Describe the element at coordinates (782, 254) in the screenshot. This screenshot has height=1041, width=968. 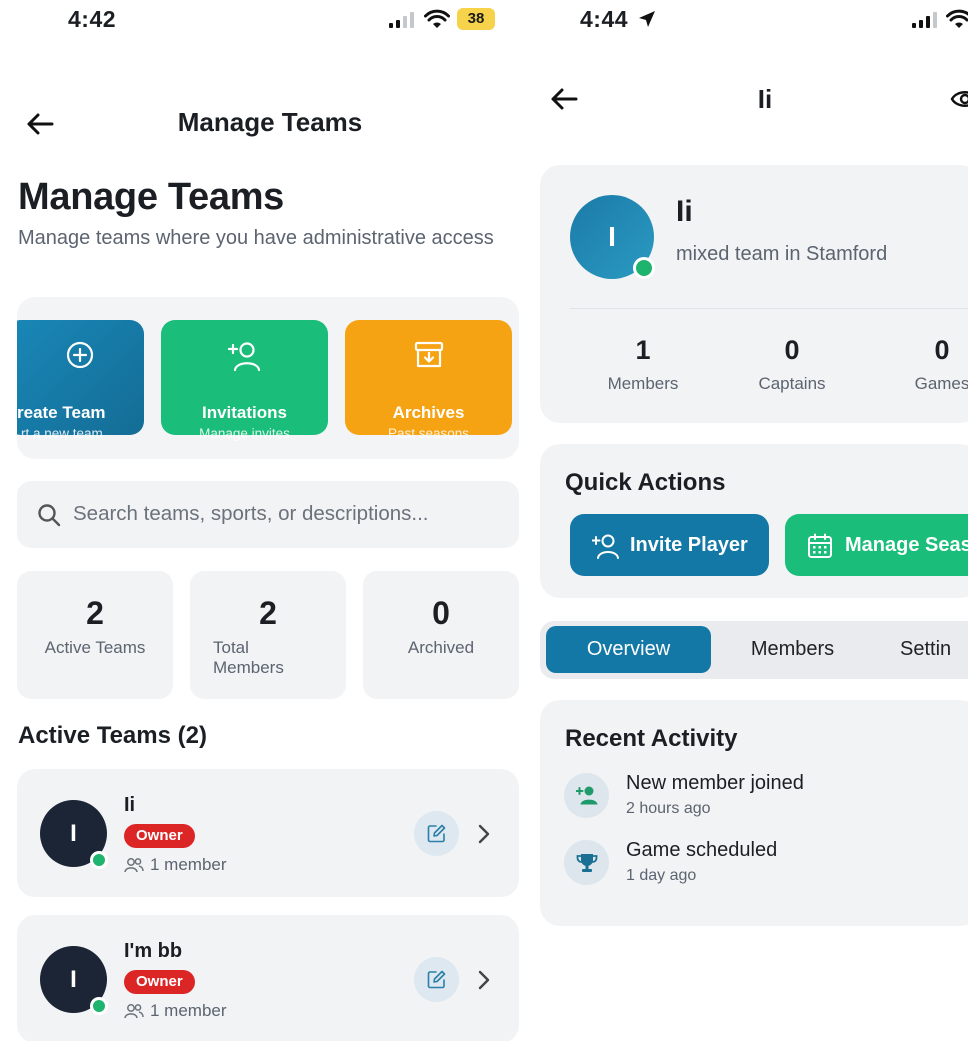
I see `team-description: mixed team in Stamford` at that location.